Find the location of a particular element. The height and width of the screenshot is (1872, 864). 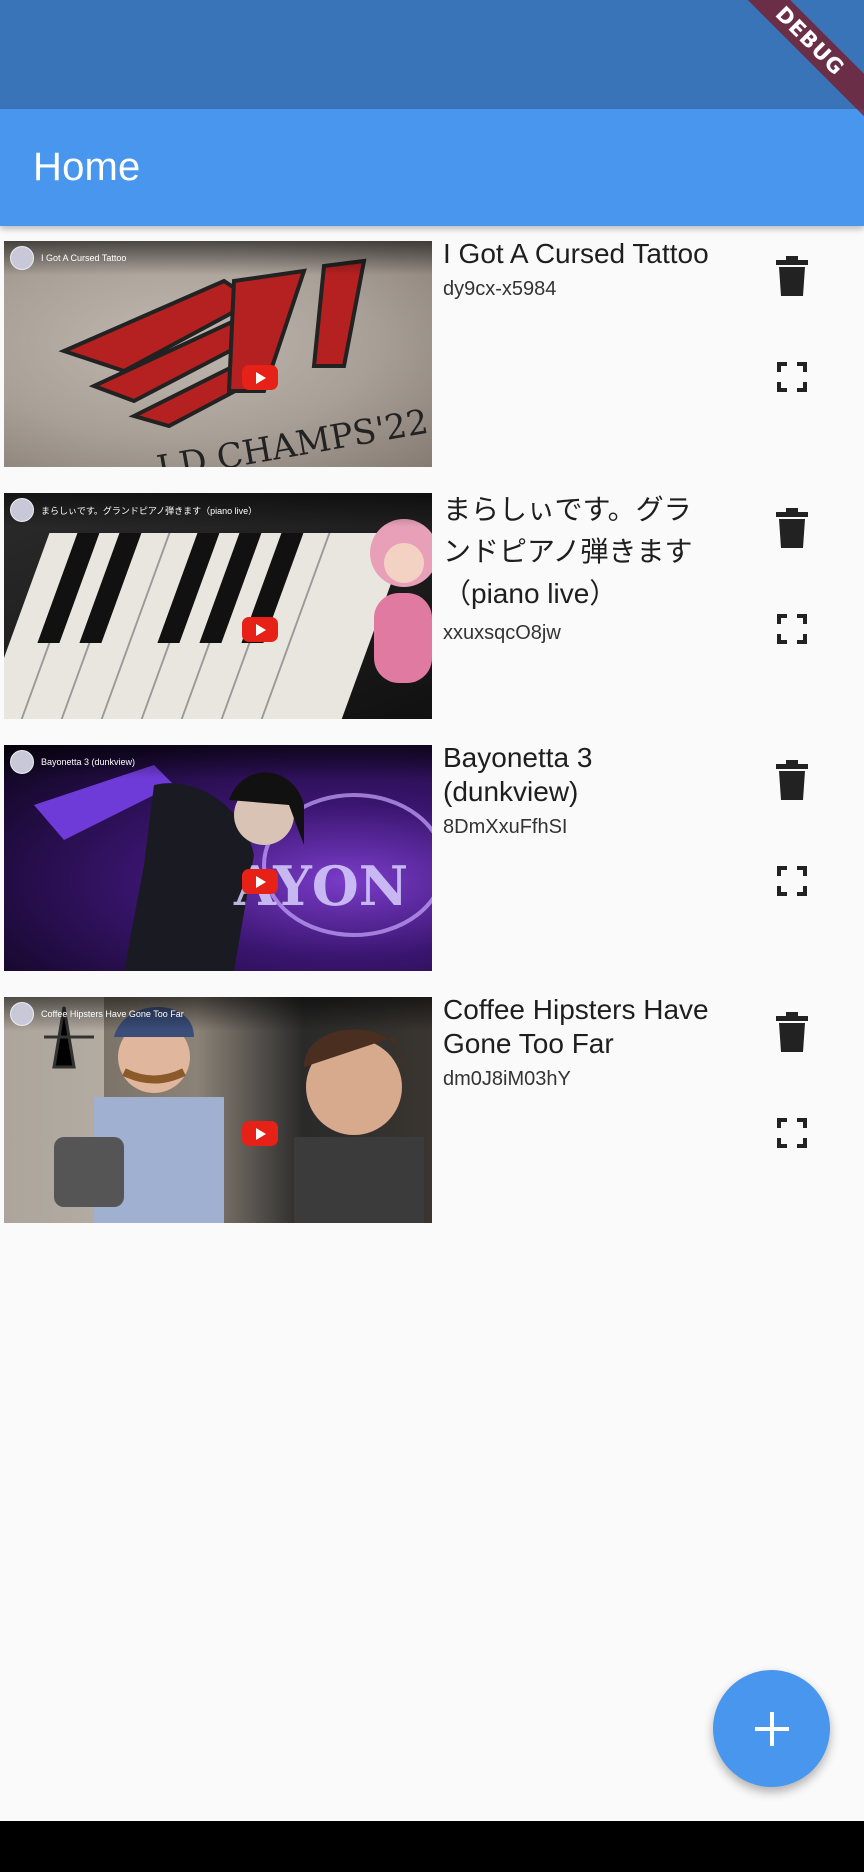

thumbnail-header: Coffee Hipsters Have Gone Too Far is located at coordinates (218, 1014).